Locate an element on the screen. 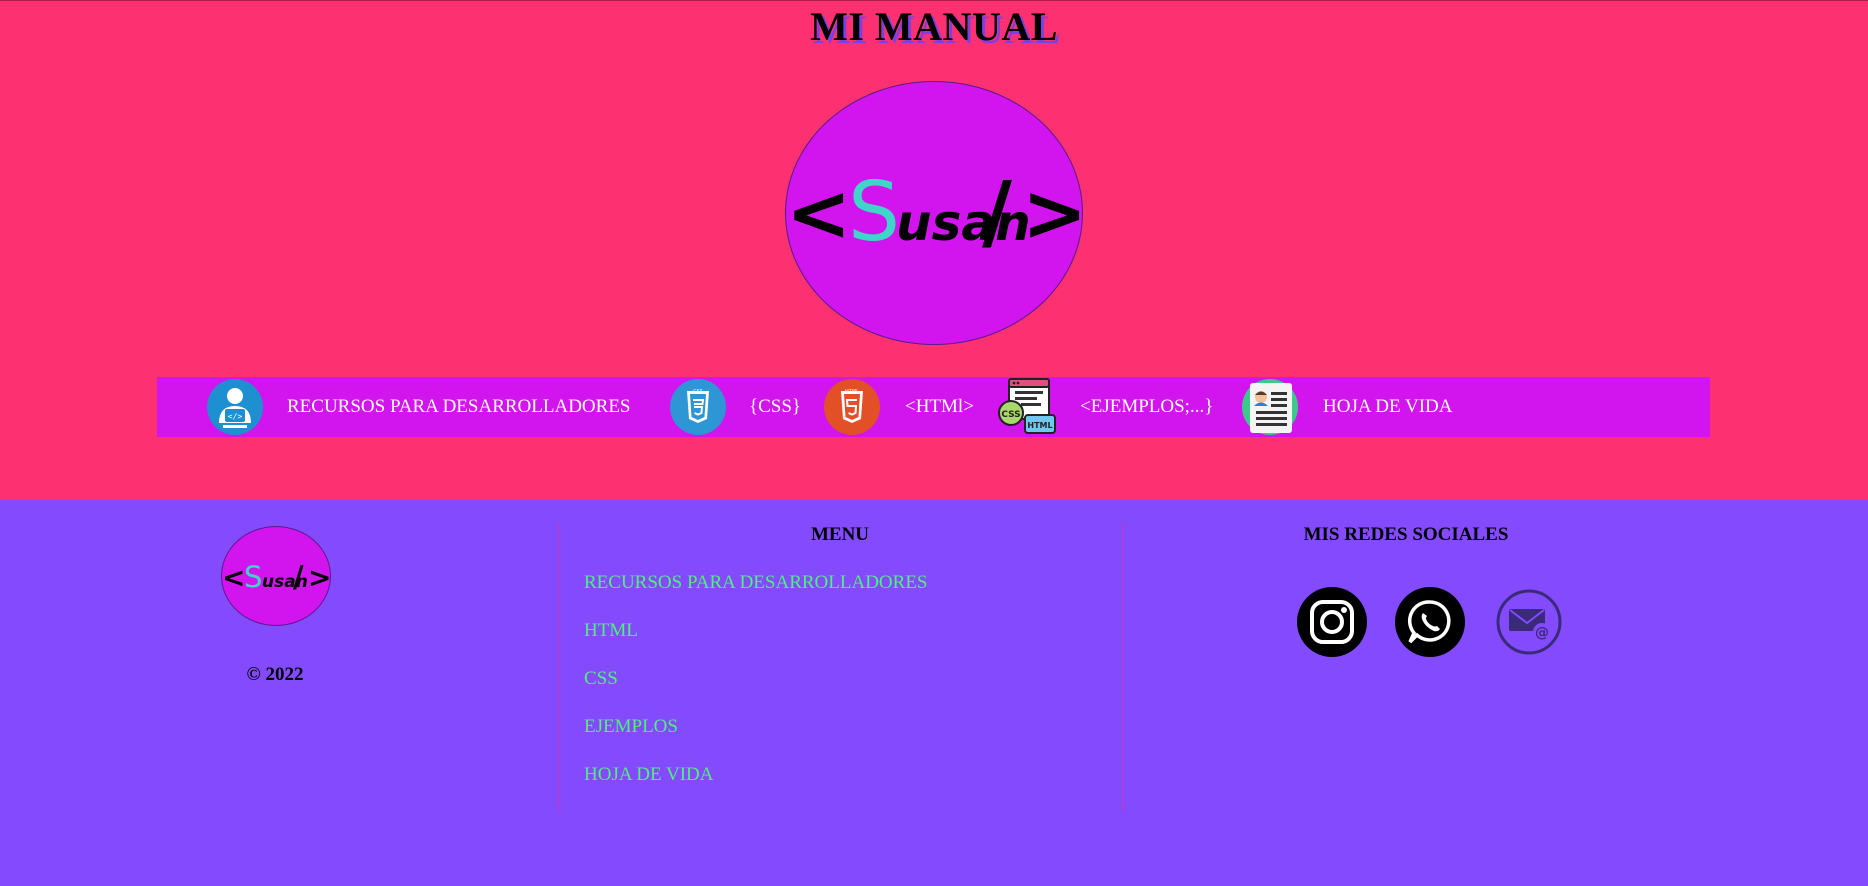 The height and width of the screenshot is (886, 1868). footer-link-ejemplos: EJEMPLOS is located at coordinates (631, 727).